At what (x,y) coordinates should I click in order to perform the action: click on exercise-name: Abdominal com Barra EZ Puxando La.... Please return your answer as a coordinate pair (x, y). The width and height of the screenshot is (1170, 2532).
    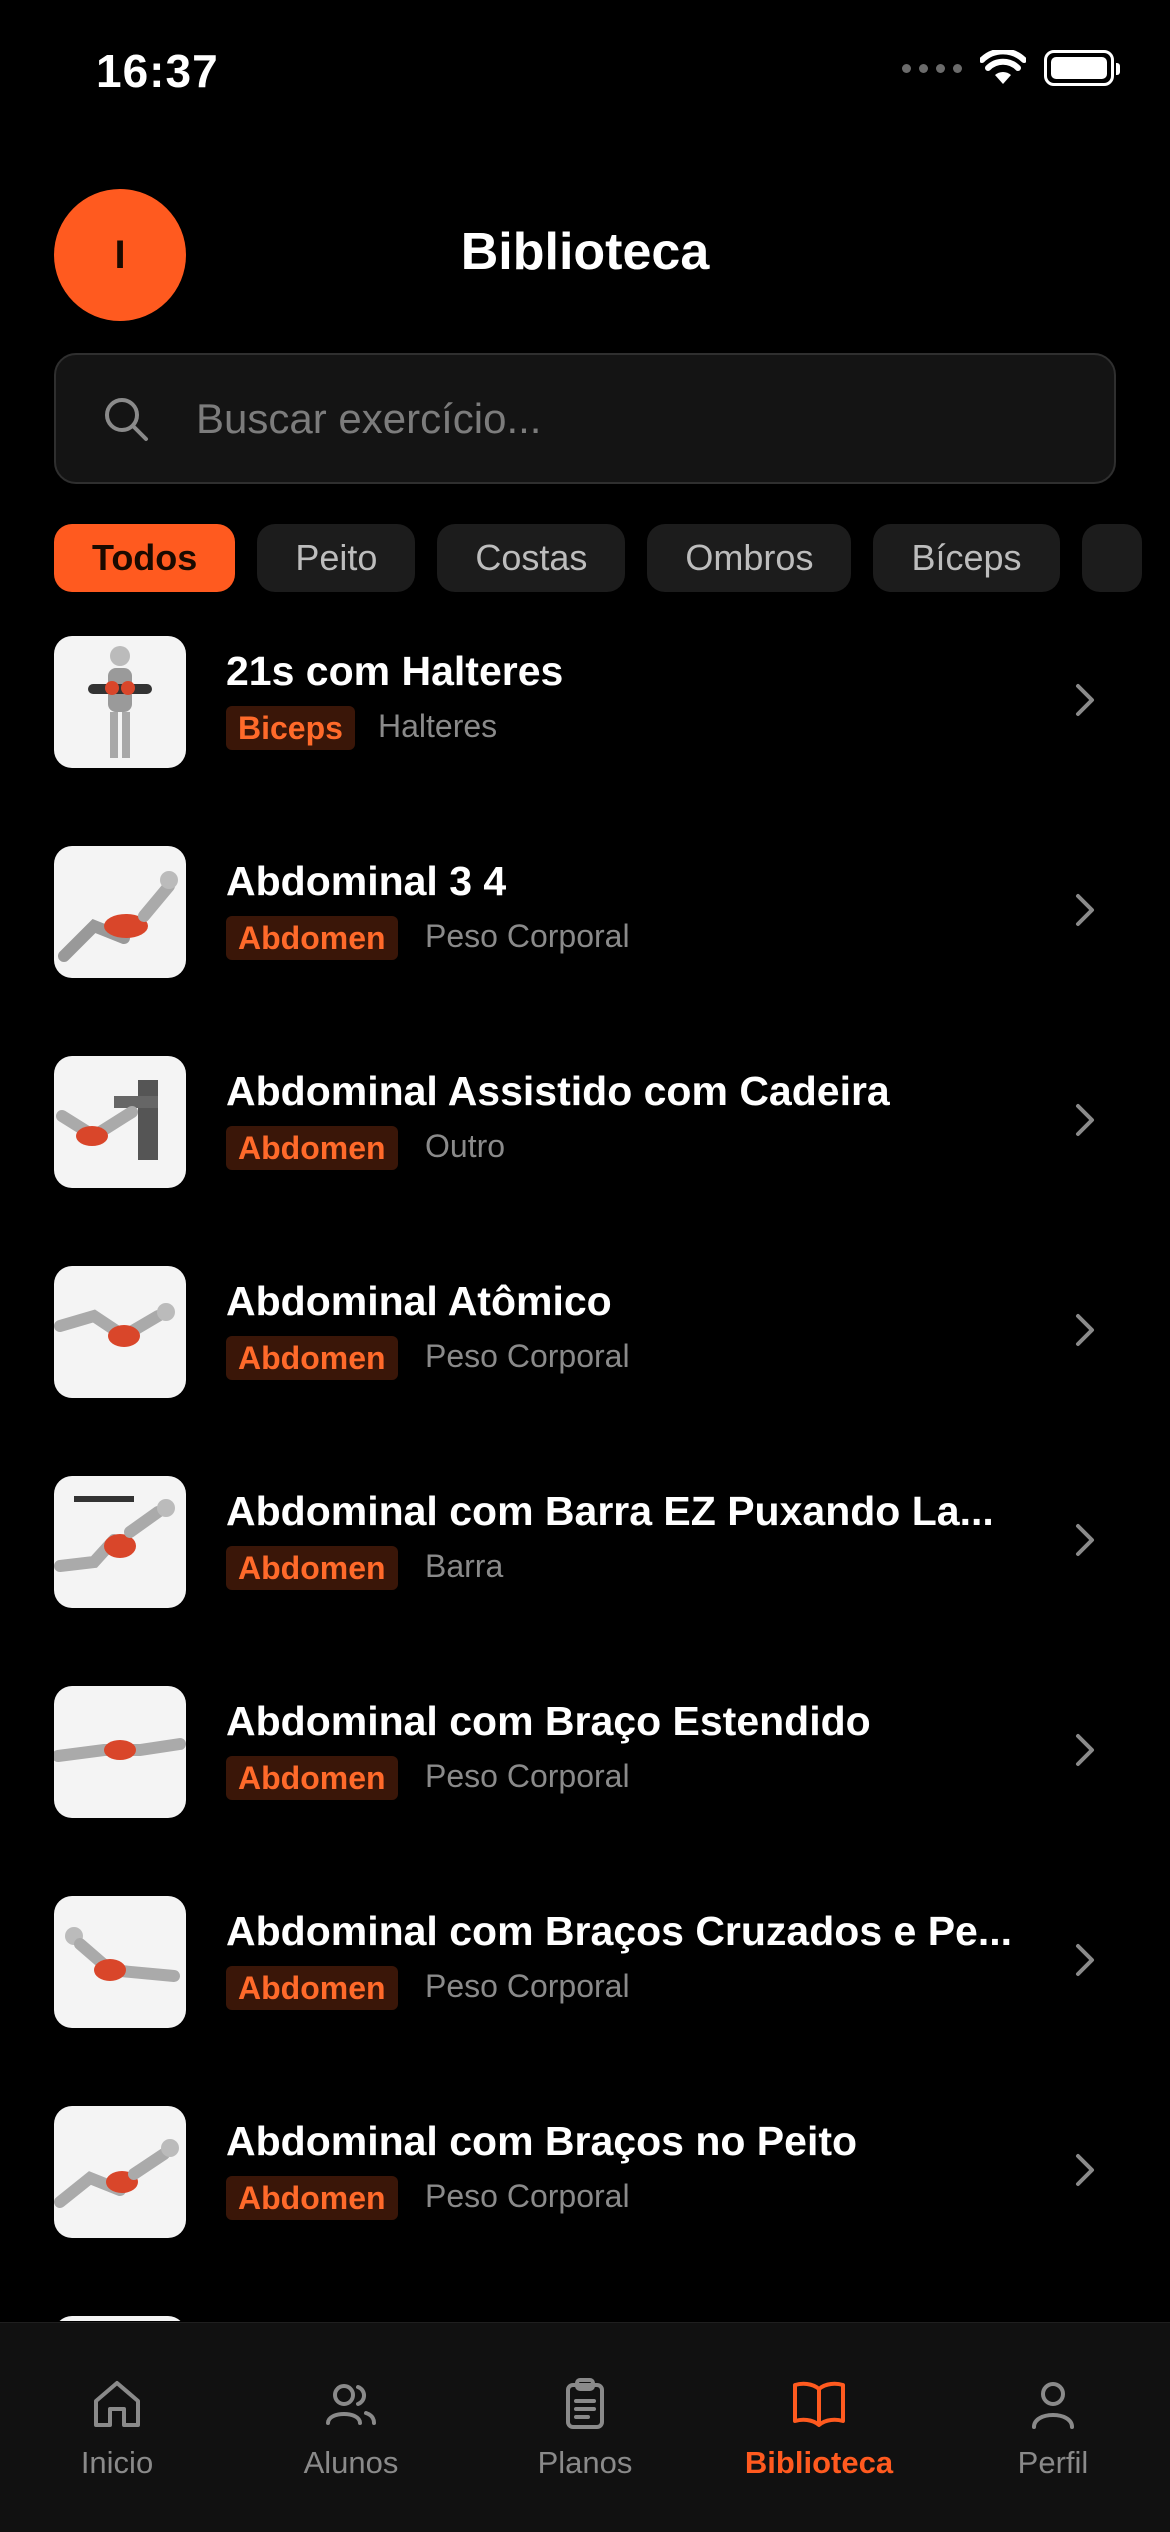
    Looking at the image, I should click on (610, 1511).